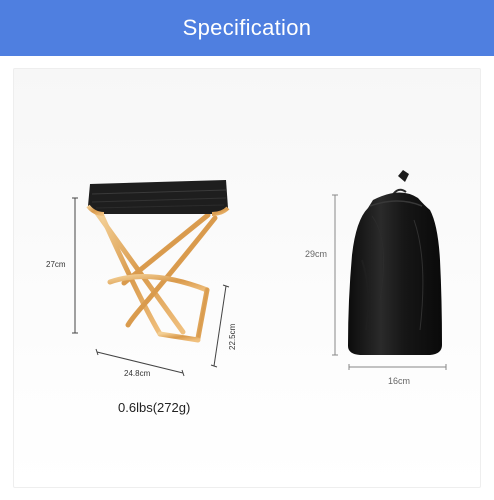  I want to click on bag-height-label: 29cm, so click(316, 254).